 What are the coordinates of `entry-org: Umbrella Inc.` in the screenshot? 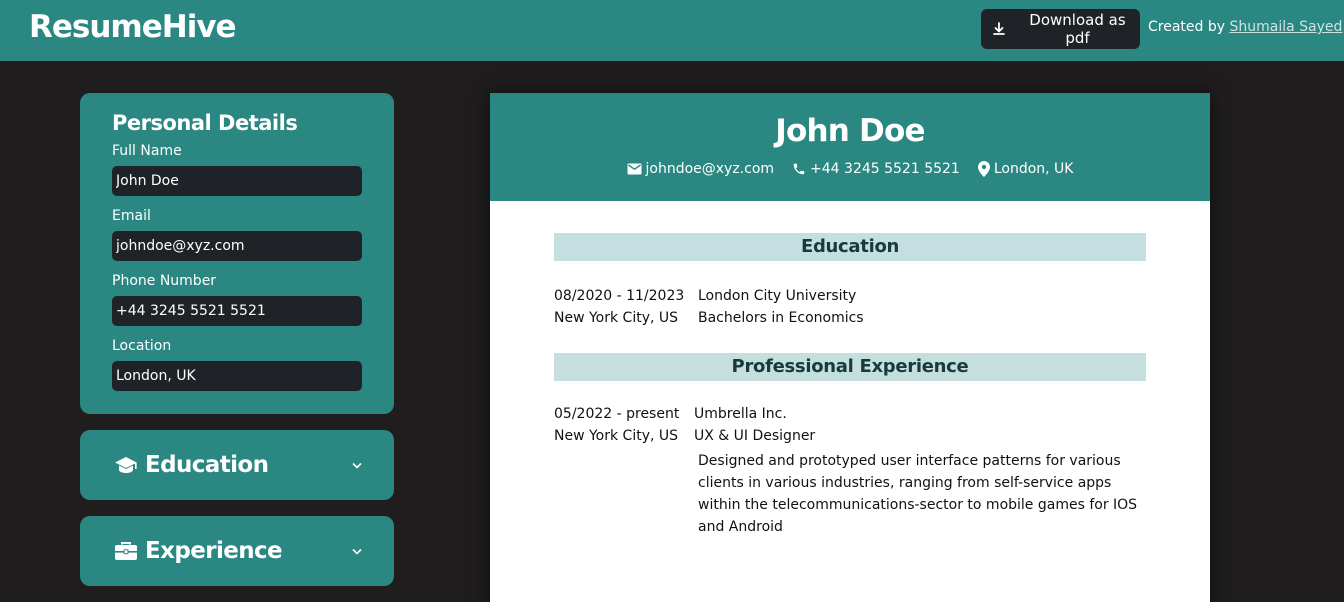 It's located at (740, 414).